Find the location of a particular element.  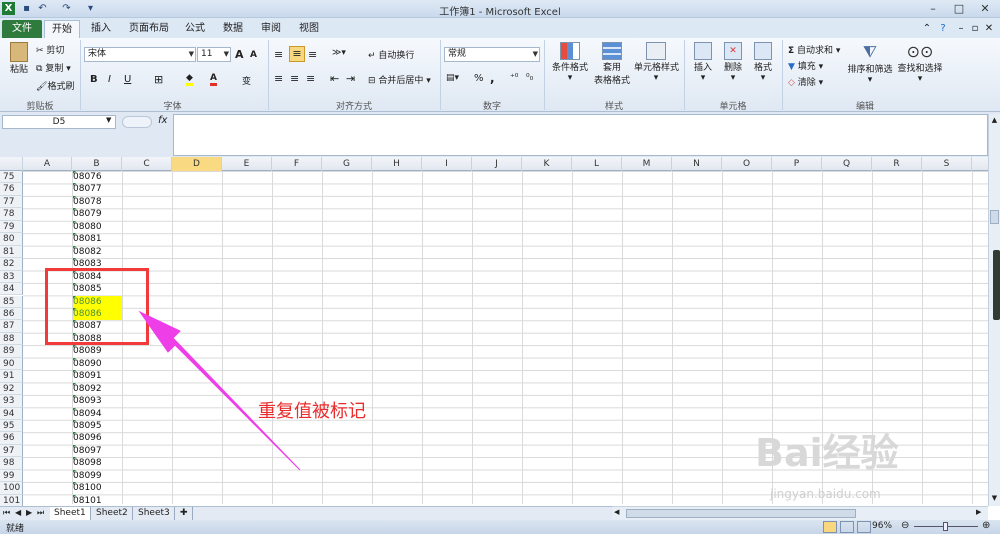

row-header: 81 is located at coordinates (11, 252).